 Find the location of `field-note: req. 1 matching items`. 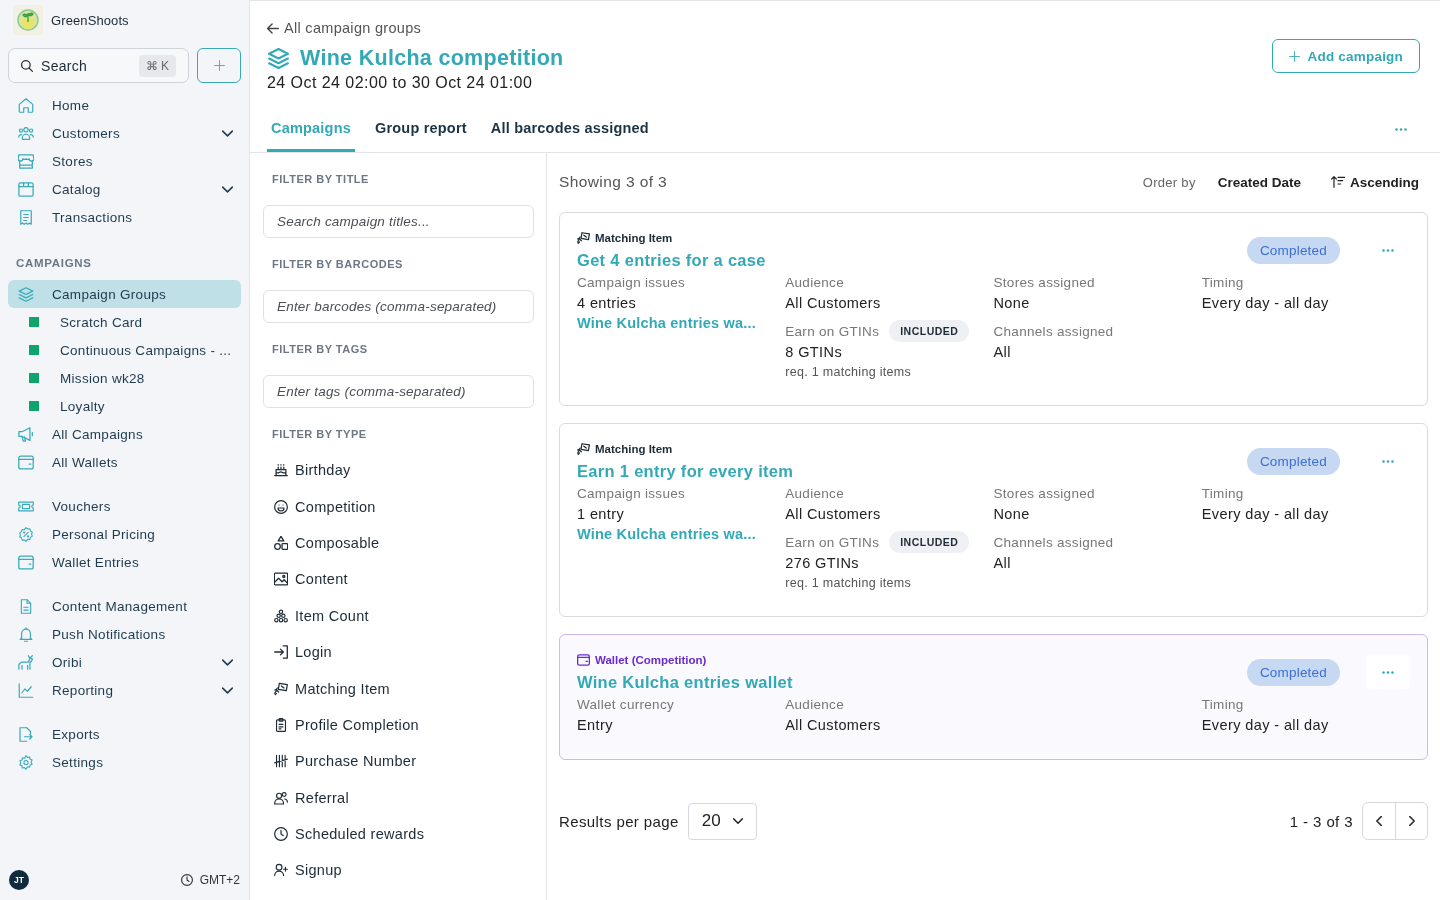

field-note: req. 1 matching items is located at coordinates (848, 583).